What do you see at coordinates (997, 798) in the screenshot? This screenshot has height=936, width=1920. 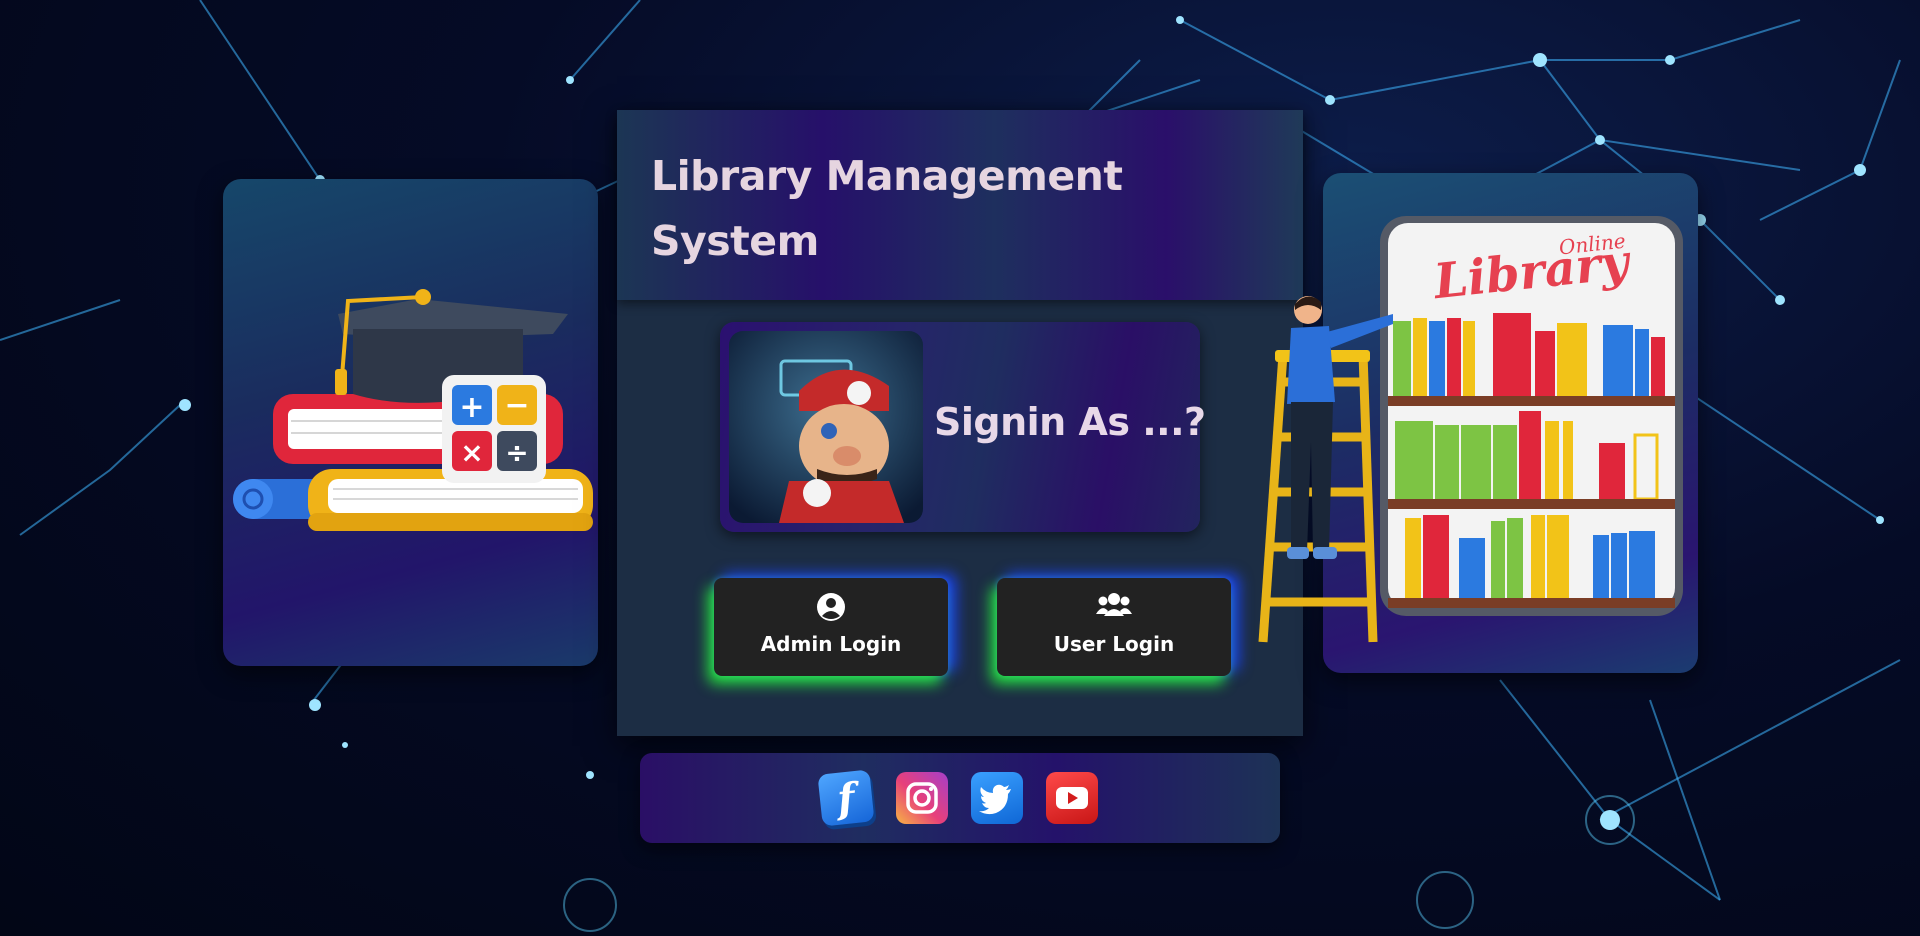 I see `twitter-icon` at bounding box center [997, 798].